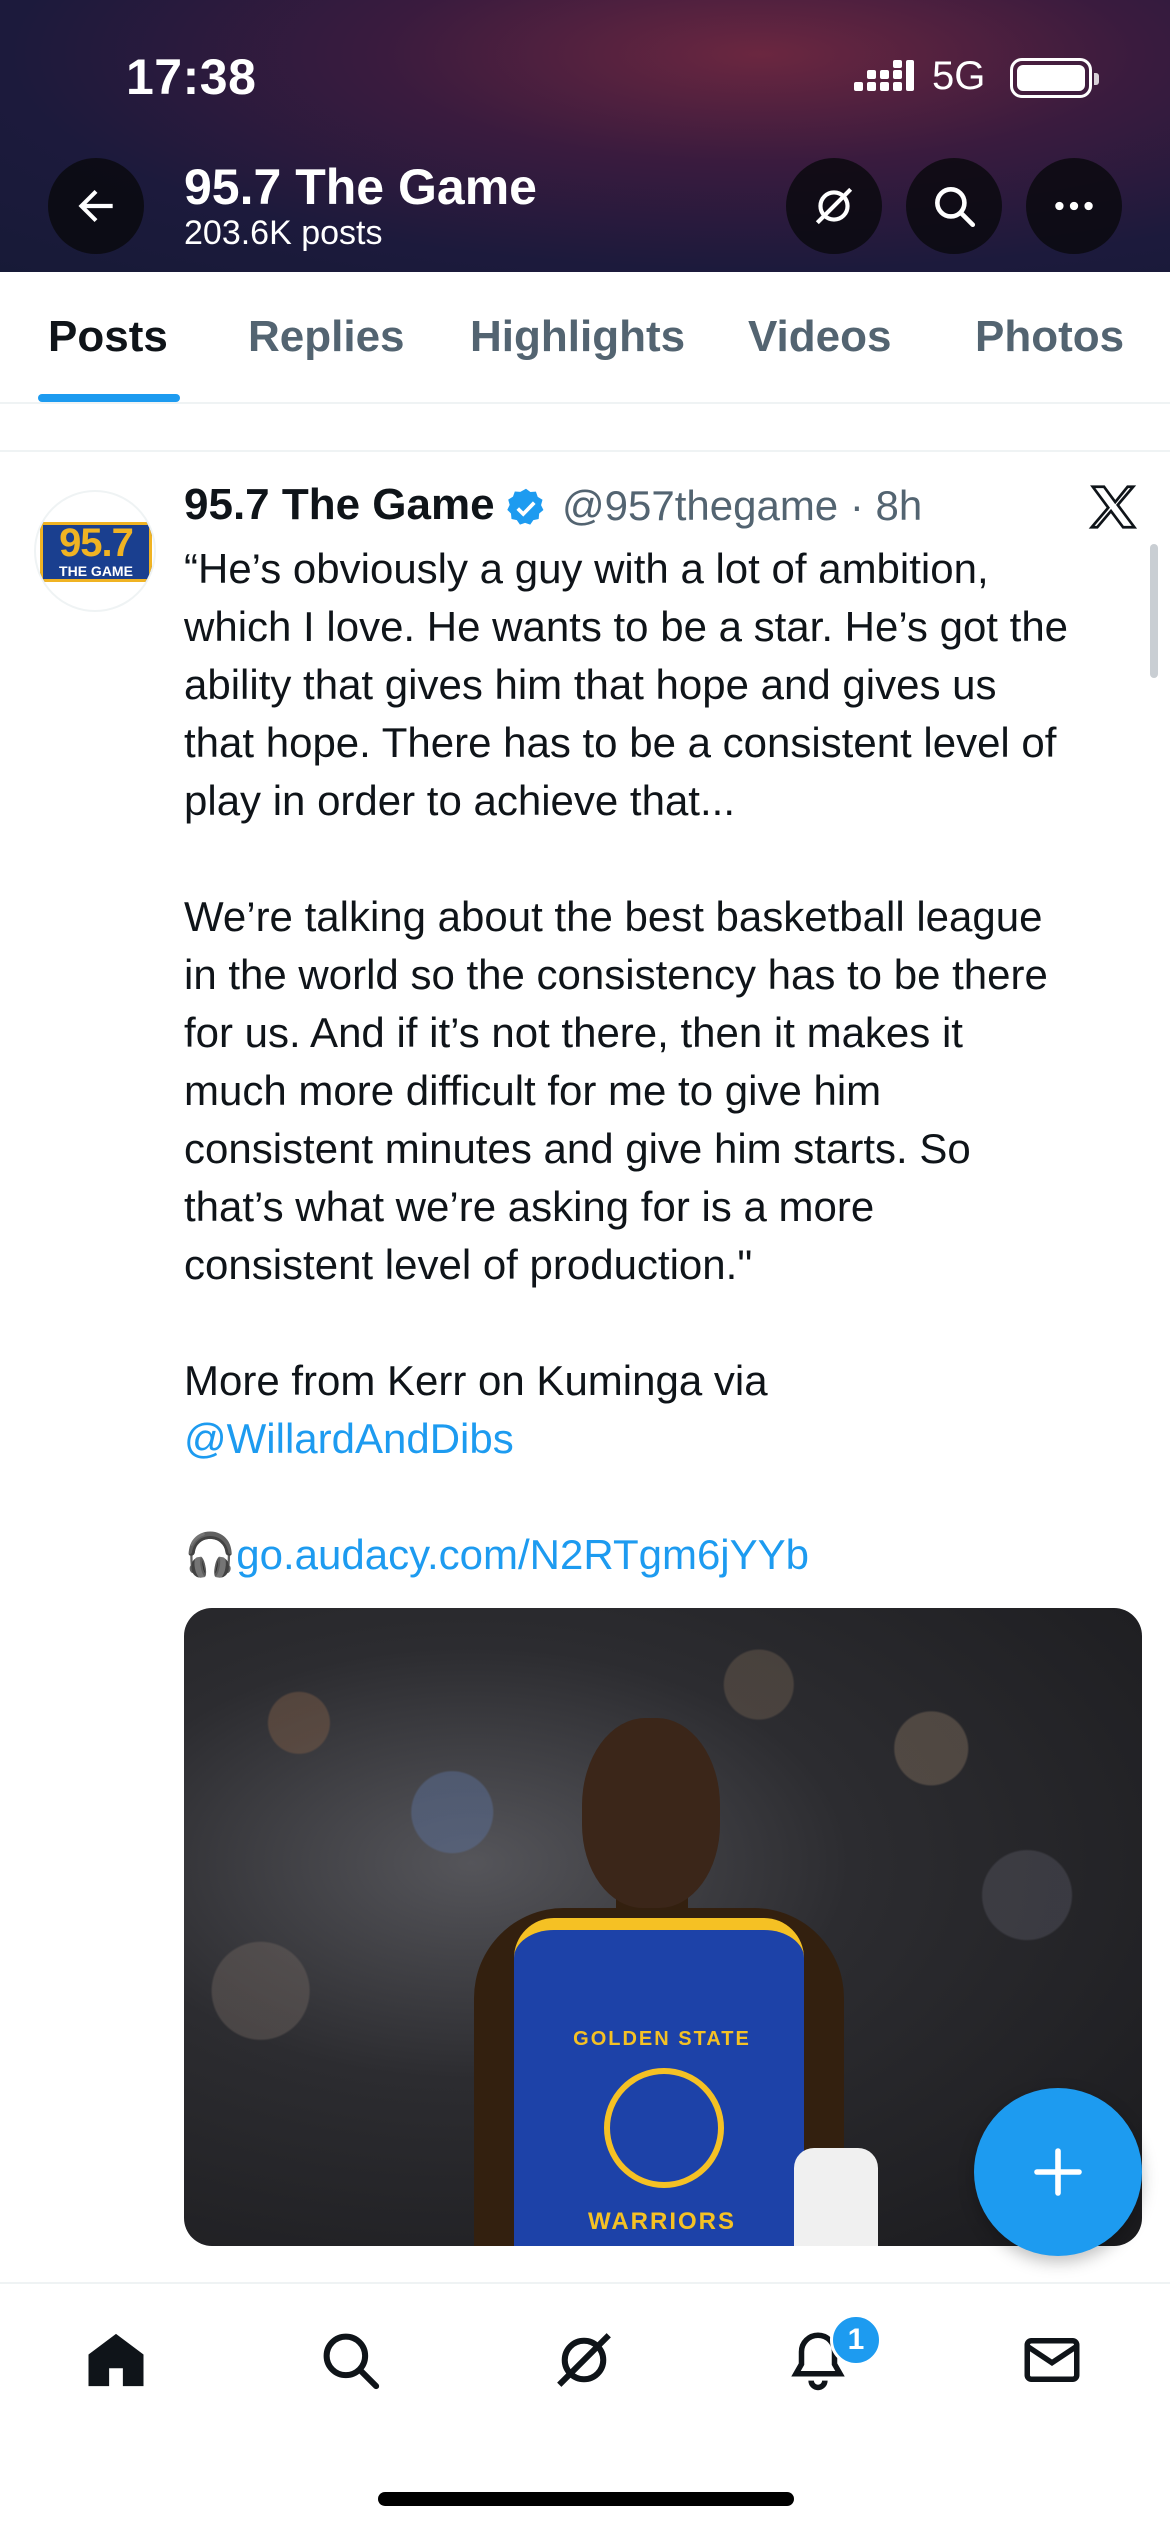 The image size is (1170, 2532). Describe the element at coordinates (108, 337) in the screenshot. I see `tab-posts: Posts` at that location.